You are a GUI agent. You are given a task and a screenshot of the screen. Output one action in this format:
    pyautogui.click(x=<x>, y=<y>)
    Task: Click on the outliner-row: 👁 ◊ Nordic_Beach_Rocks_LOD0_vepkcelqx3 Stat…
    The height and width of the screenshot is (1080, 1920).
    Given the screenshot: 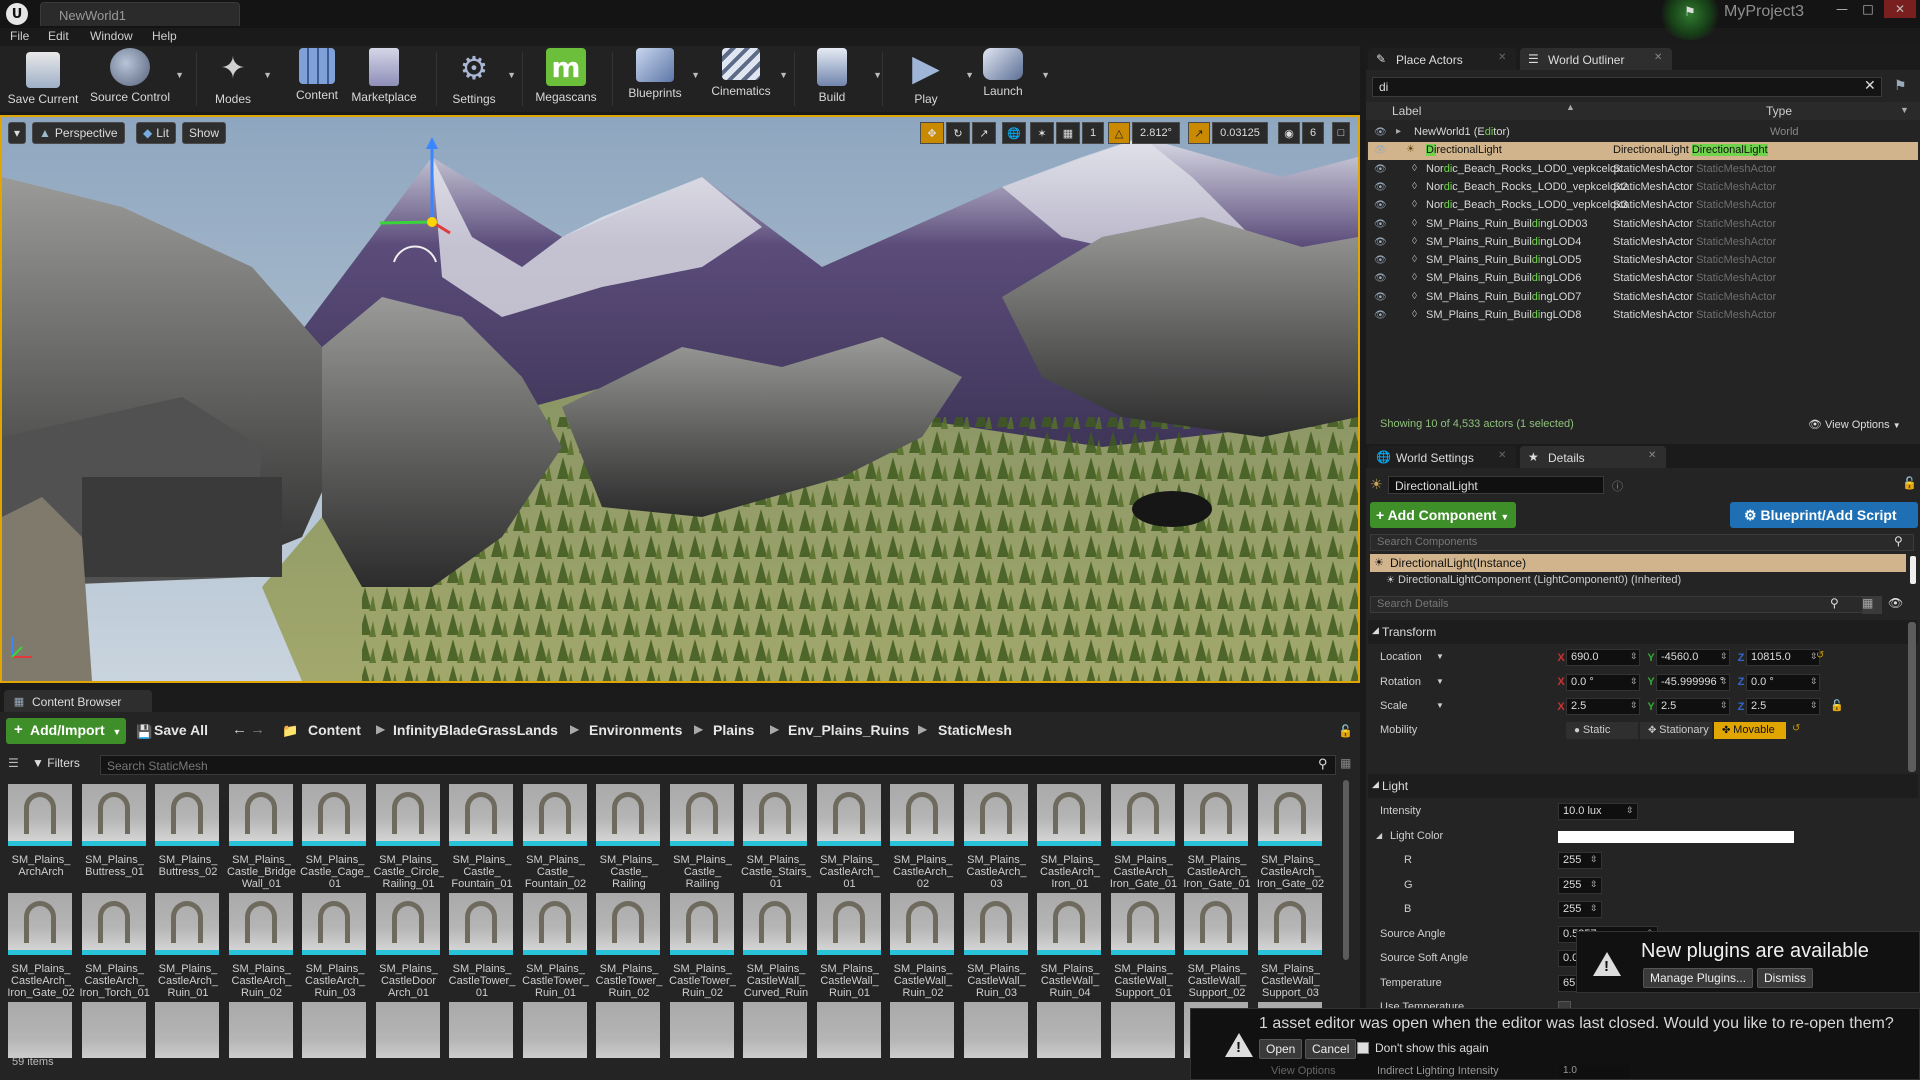 What is the action you would take?
    pyautogui.click(x=1643, y=206)
    